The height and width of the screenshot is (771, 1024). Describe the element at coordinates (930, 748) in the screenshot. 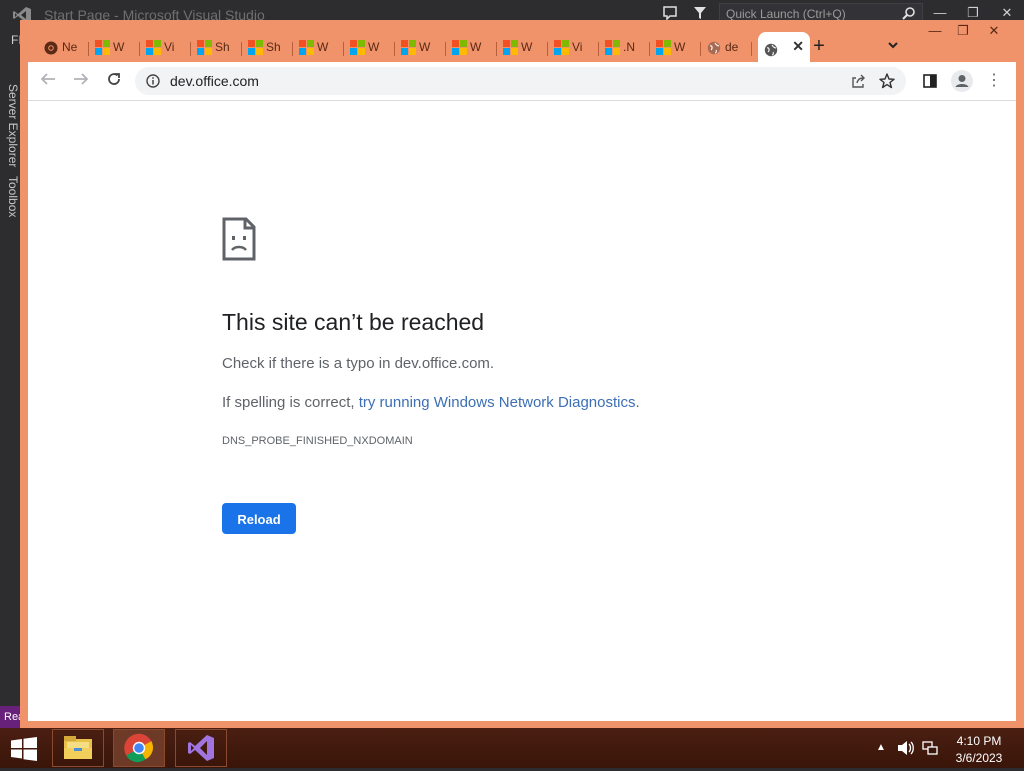

I see `network-icon` at that location.